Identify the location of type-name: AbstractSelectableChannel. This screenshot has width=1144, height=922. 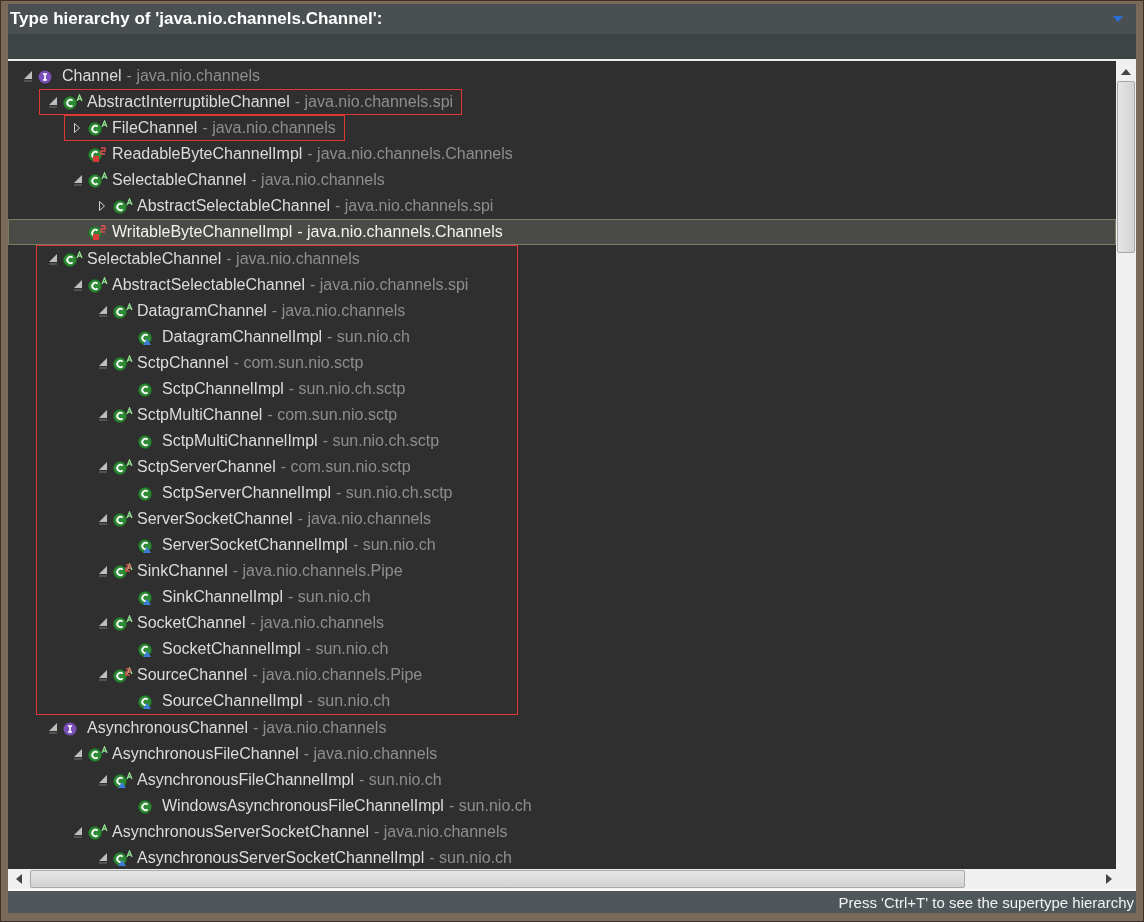
(208, 285).